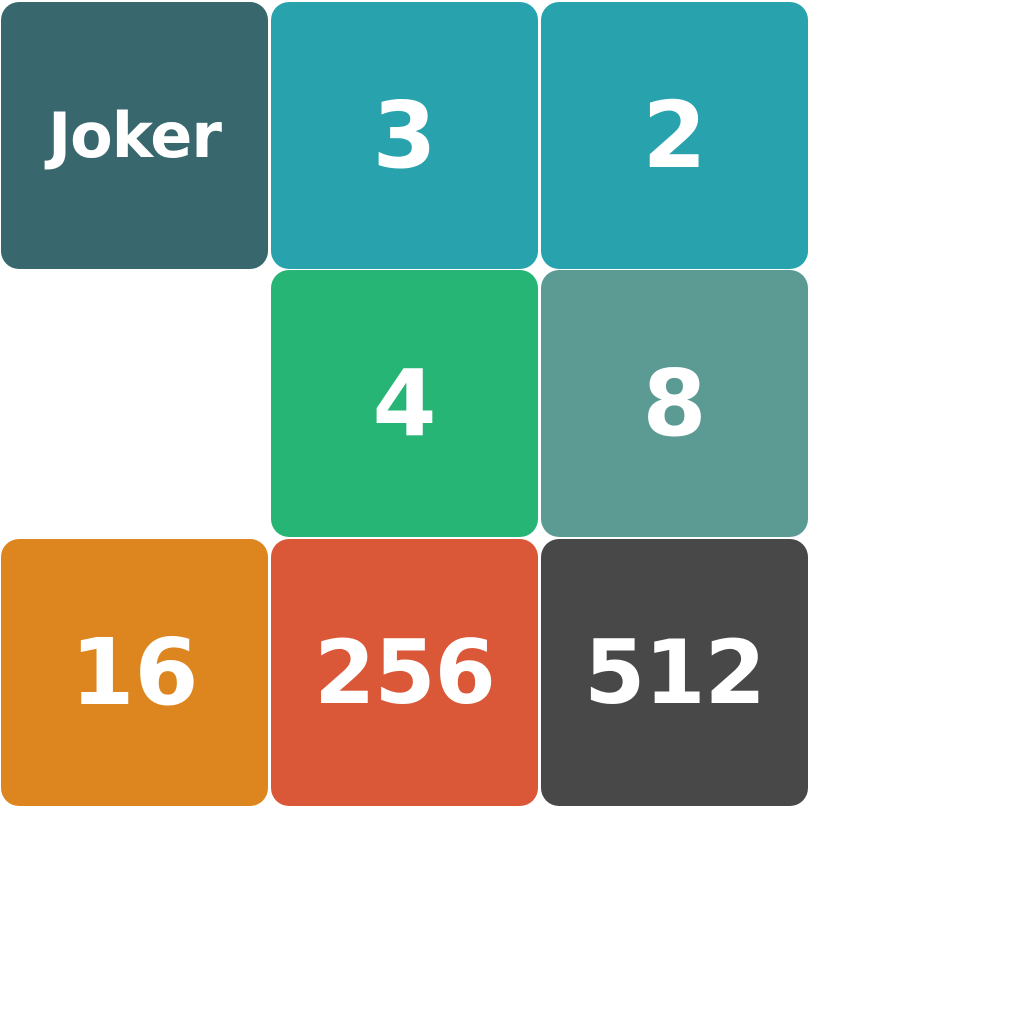 This screenshot has width=1024, height=1024. I want to click on tile-label: 512, so click(675, 672).